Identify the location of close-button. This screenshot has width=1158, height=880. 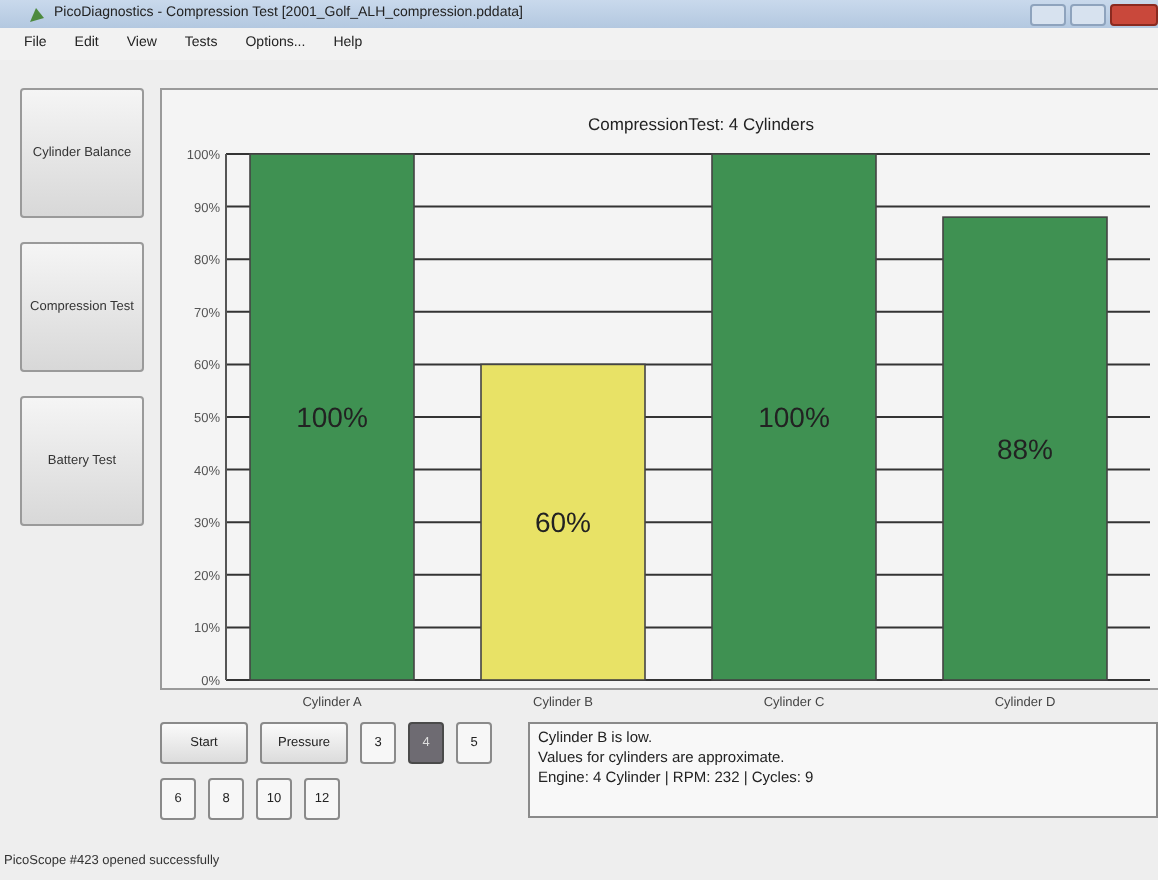
(1134, 14).